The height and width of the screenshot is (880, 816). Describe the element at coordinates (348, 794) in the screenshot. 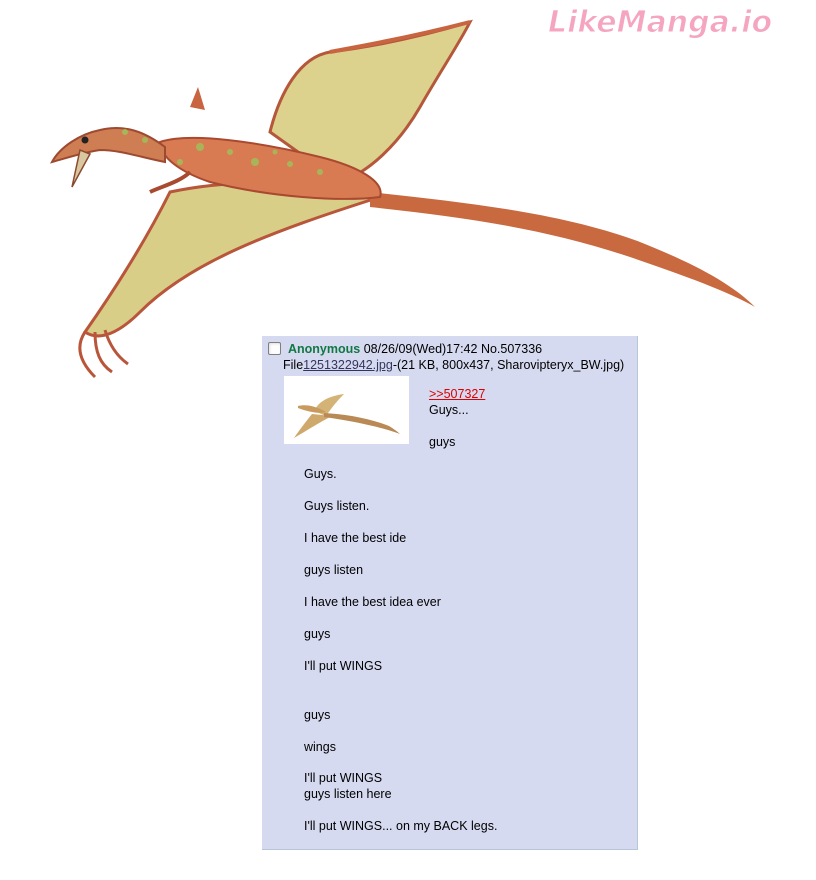

I see `post-line: guys listen here` at that location.